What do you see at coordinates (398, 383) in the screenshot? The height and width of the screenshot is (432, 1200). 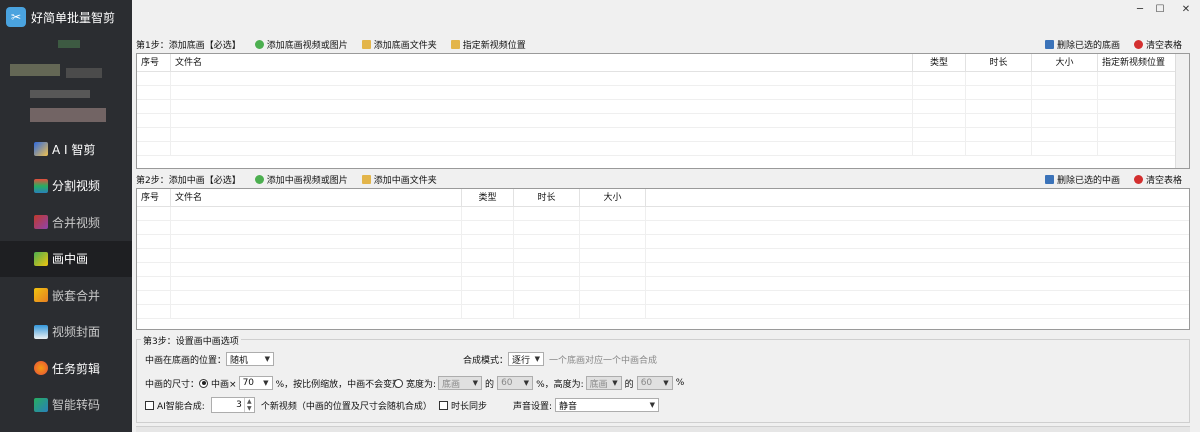 I see `custom-size-radio` at bounding box center [398, 383].